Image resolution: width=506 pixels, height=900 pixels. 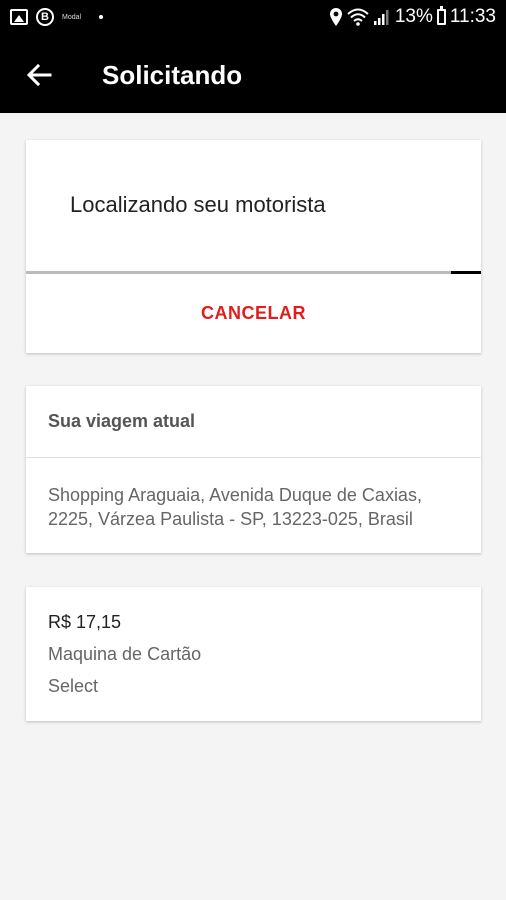 I want to click on signal-icon, so click(x=381, y=17).